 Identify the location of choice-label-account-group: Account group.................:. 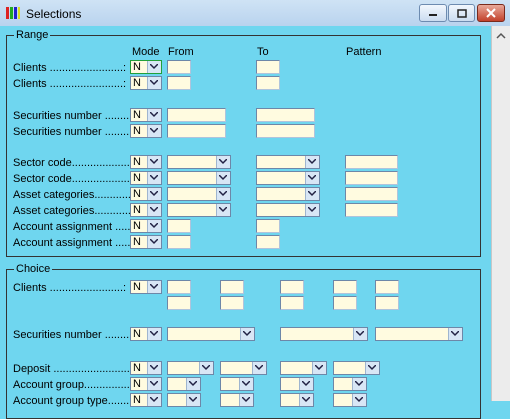
(76, 385).